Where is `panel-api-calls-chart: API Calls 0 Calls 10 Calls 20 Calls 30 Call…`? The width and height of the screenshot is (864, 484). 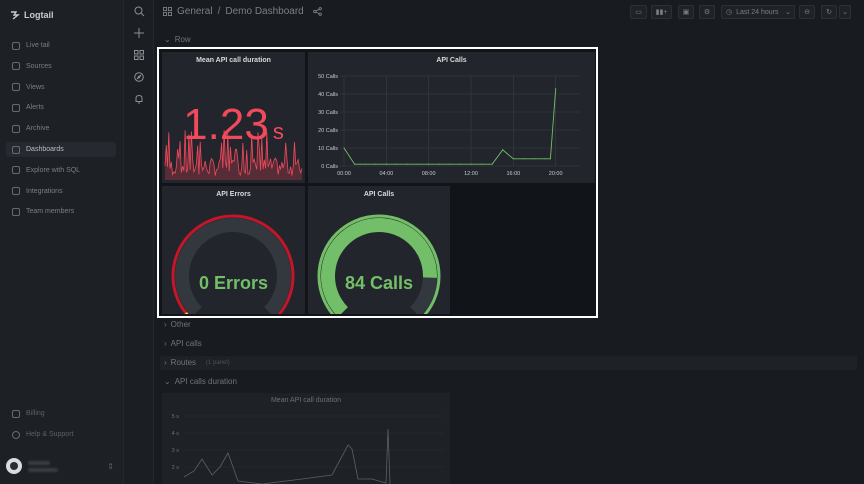
panel-api-calls-chart: API Calls 0 Calls 10 Calls 20 Calls 30 Call… is located at coordinates (451, 117).